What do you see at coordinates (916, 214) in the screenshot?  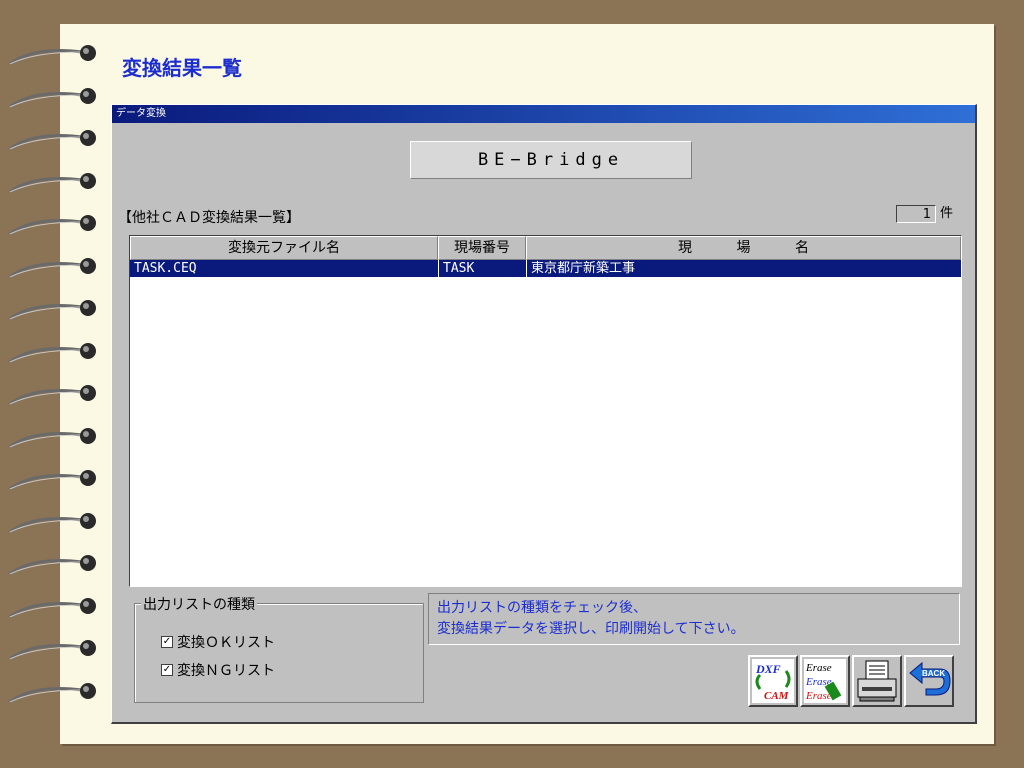 I see `result-count: 1` at bounding box center [916, 214].